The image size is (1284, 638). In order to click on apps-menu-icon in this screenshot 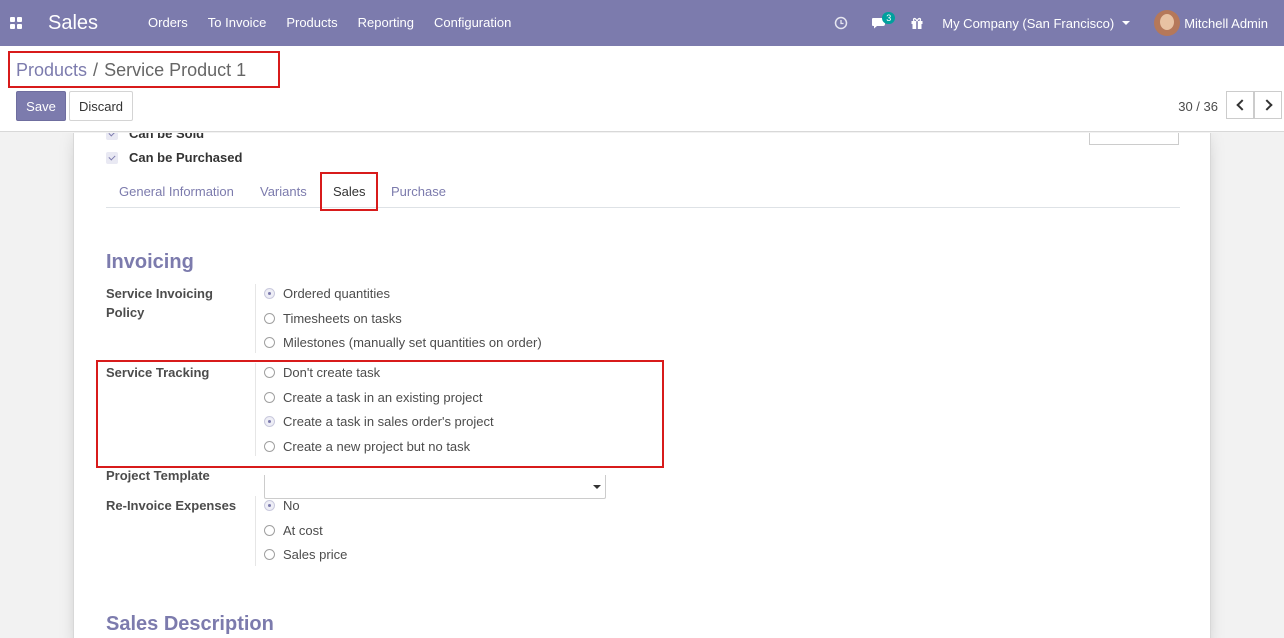, I will do `click(16, 23)`.